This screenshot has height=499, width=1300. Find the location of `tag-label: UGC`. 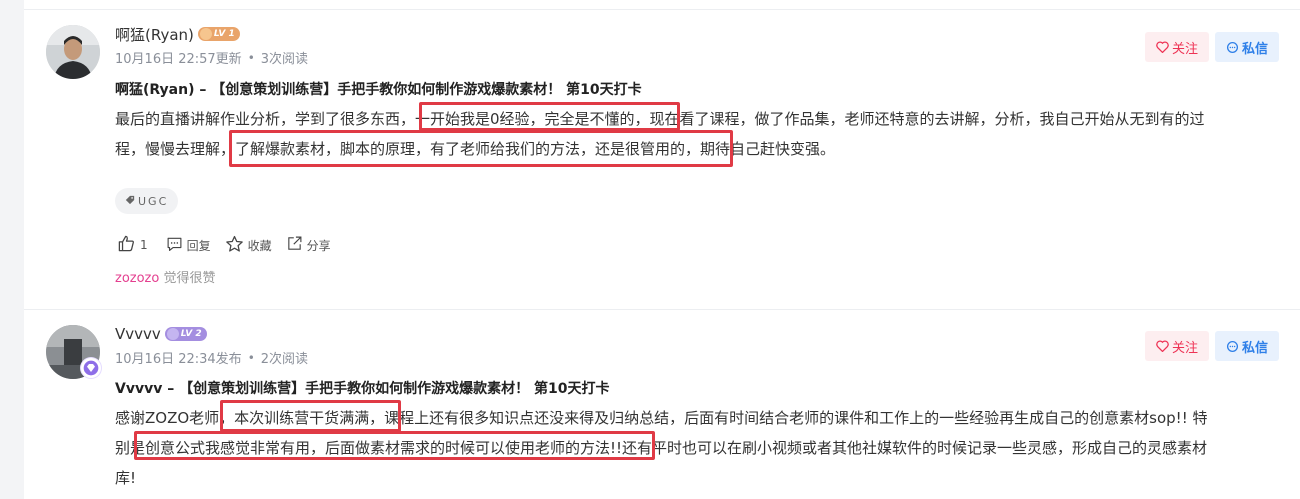

tag-label: UGC is located at coordinates (153, 201).